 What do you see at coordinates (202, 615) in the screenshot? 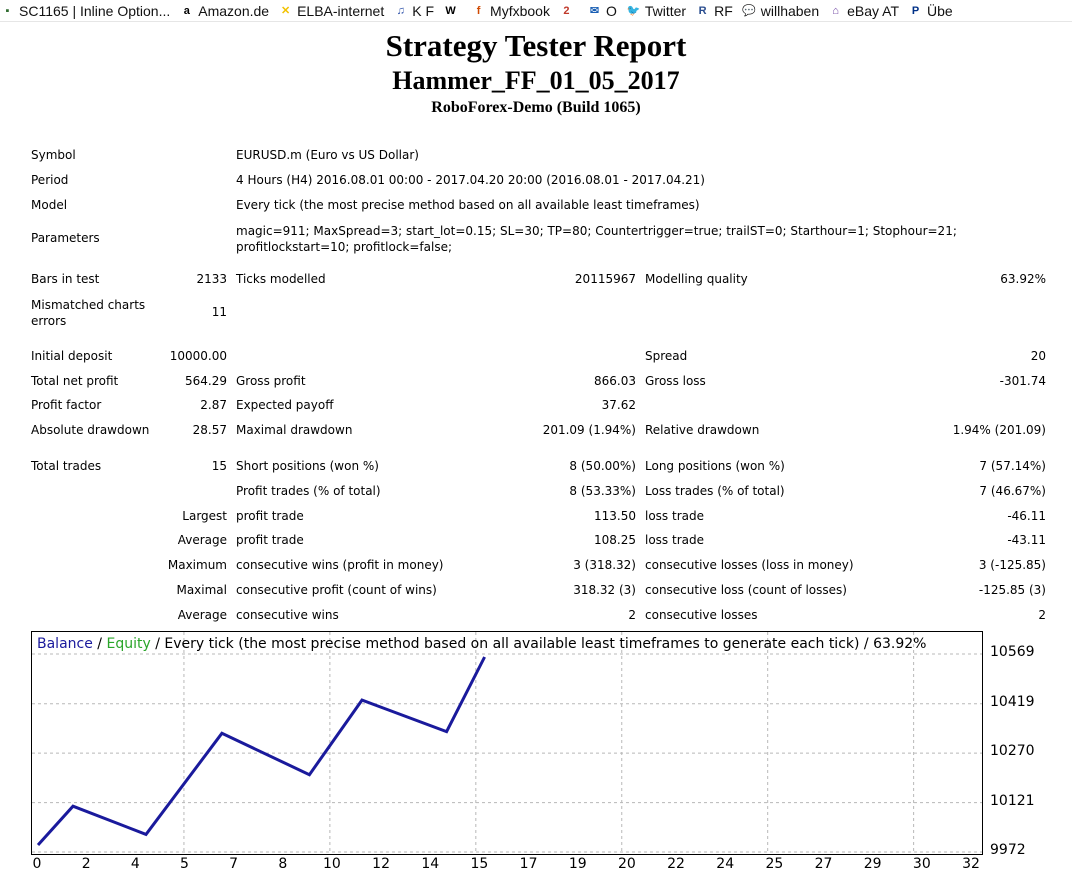
I see `average-consecutive-label: Average` at bounding box center [202, 615].